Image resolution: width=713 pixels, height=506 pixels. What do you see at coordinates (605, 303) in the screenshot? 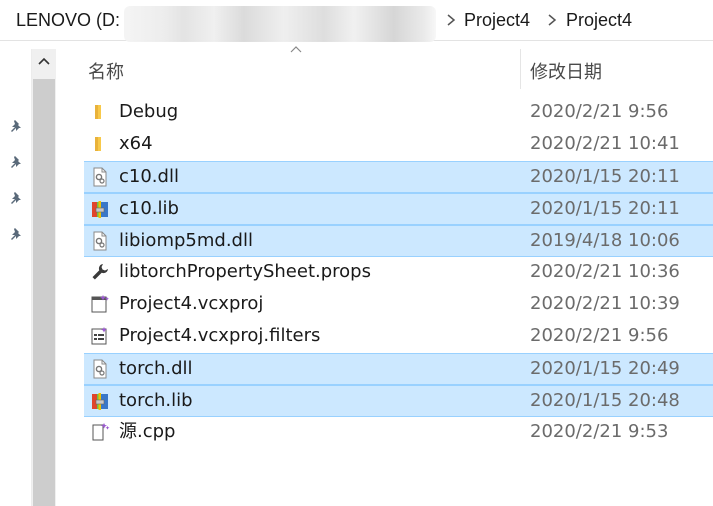
I see `file-date-modified: 2020/2/21 10:39` at bounding box center [605, 303].